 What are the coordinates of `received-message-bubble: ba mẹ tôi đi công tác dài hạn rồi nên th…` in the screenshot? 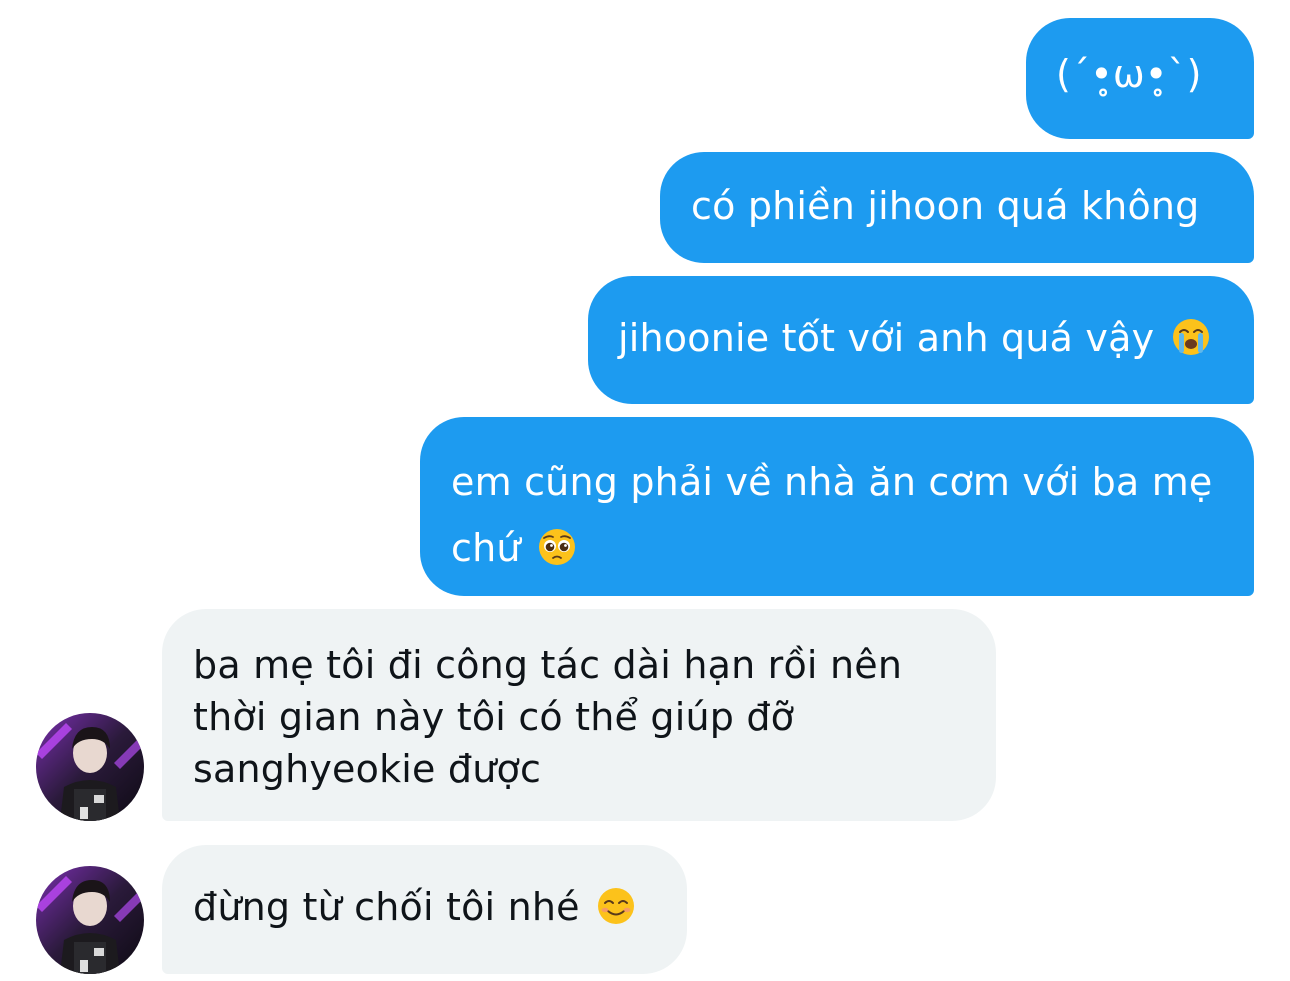 It's located at (579, 715).